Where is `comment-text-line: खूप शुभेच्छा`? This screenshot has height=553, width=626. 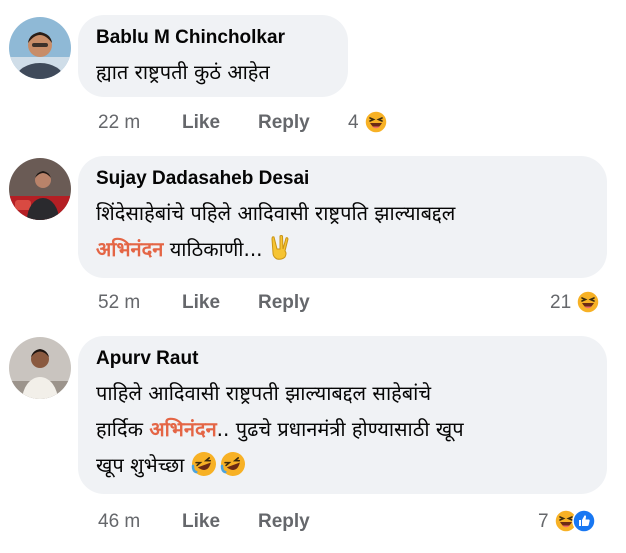 comment-text-line: खूप शुभेच्छा is located at coordinates (342, 467).